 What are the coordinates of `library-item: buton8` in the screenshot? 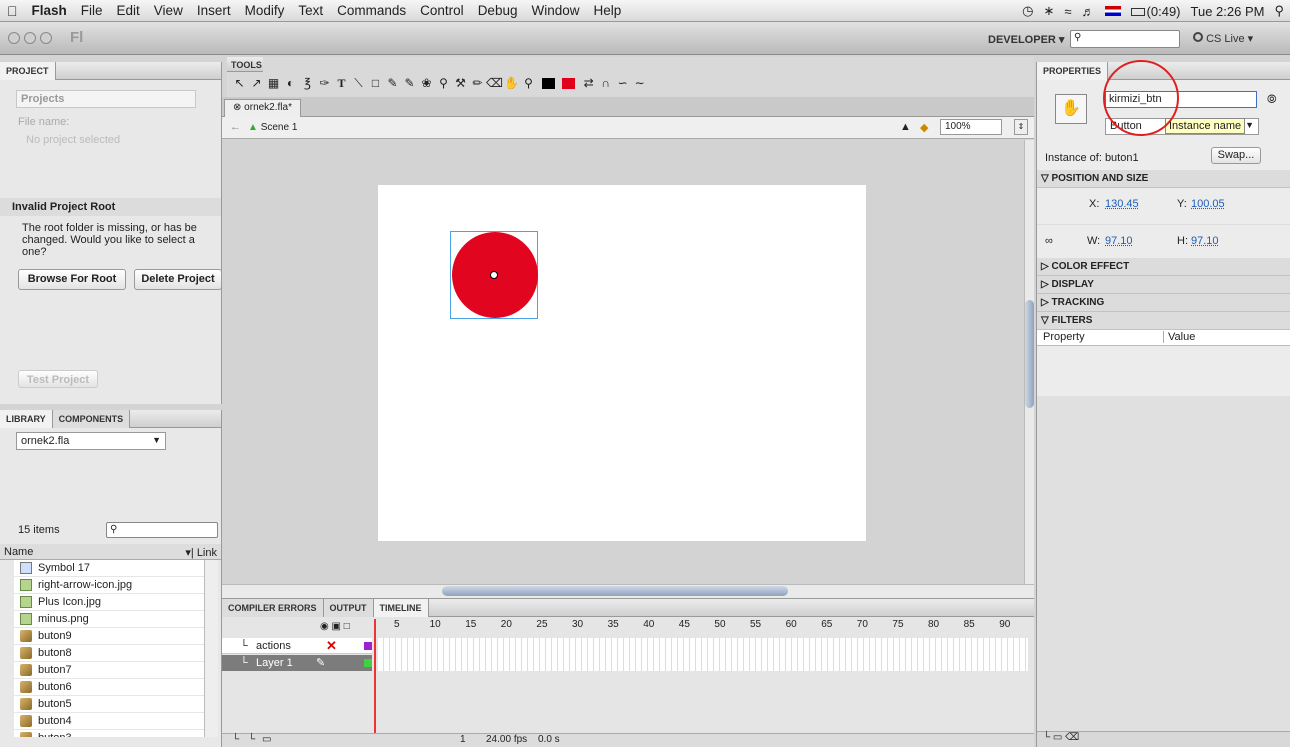 It's located at (109, 653).